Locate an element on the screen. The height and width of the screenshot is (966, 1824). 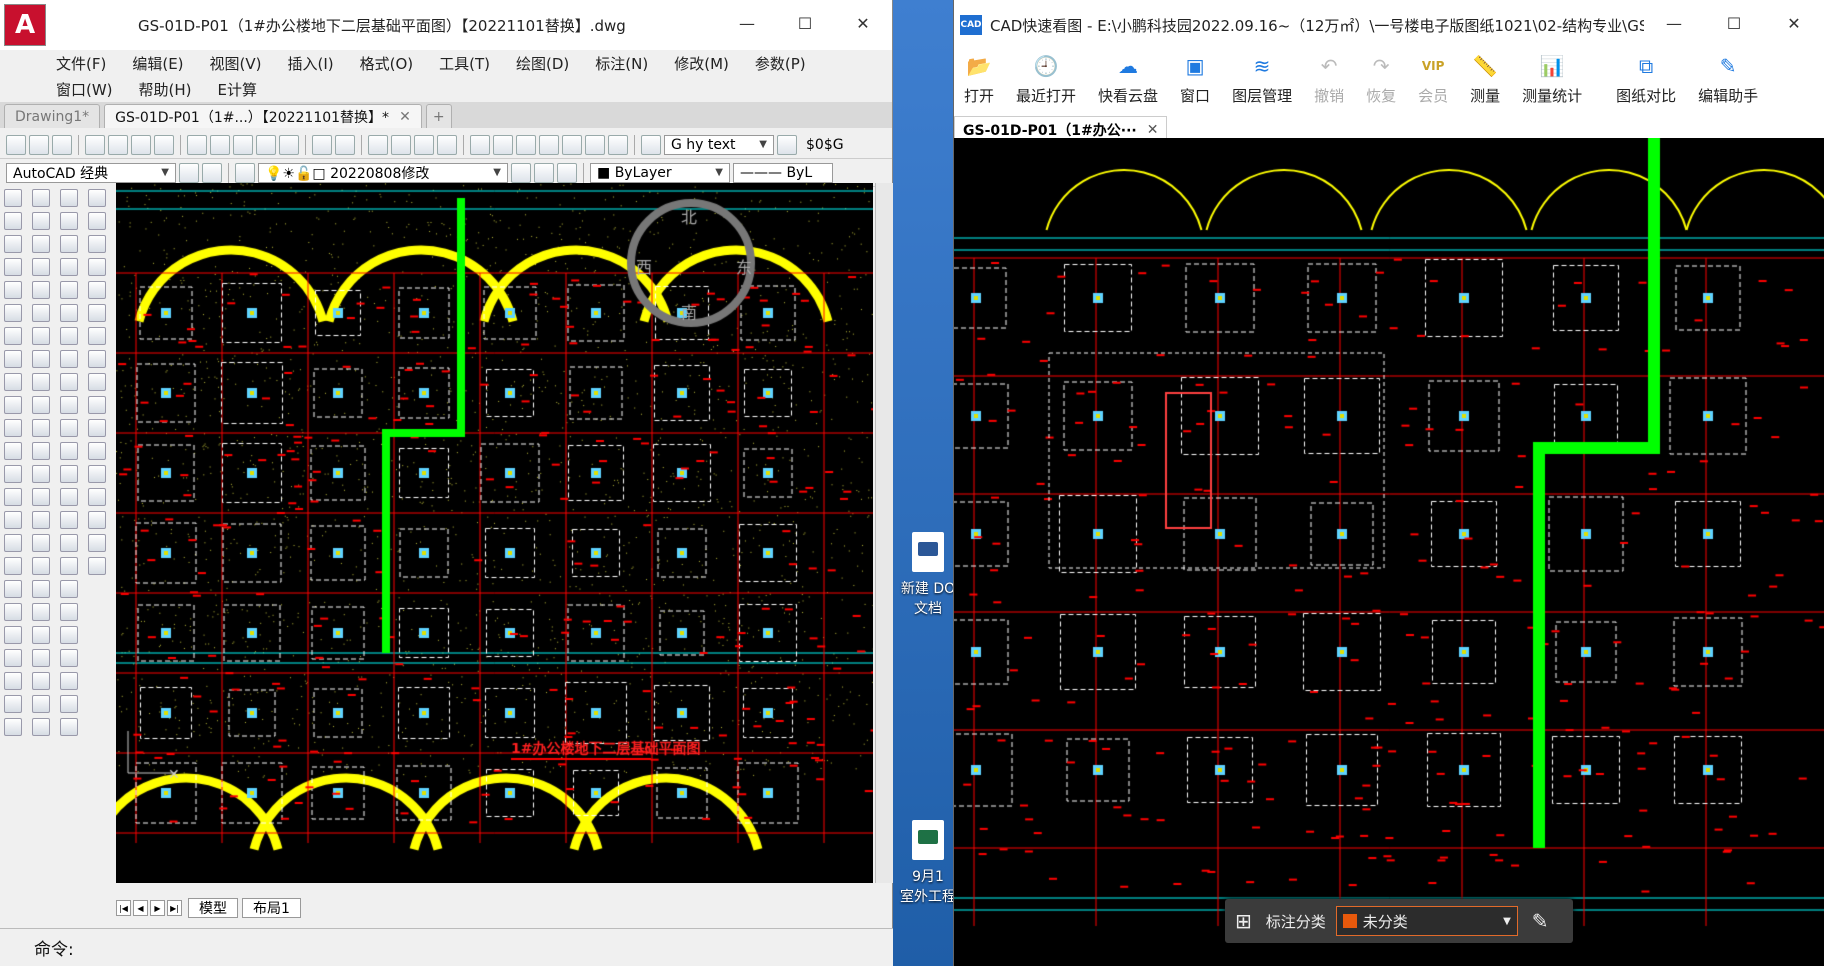
layer-previous-icon is located at coordinates (544, 172).